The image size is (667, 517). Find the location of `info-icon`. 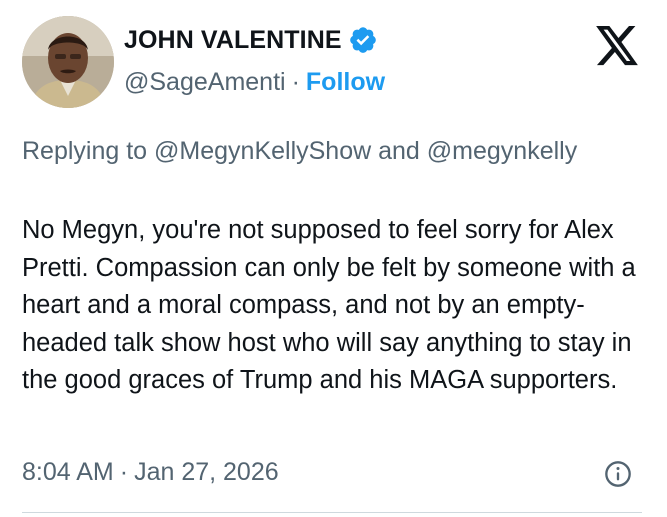

info-icon is located at coordinates (618, 474).